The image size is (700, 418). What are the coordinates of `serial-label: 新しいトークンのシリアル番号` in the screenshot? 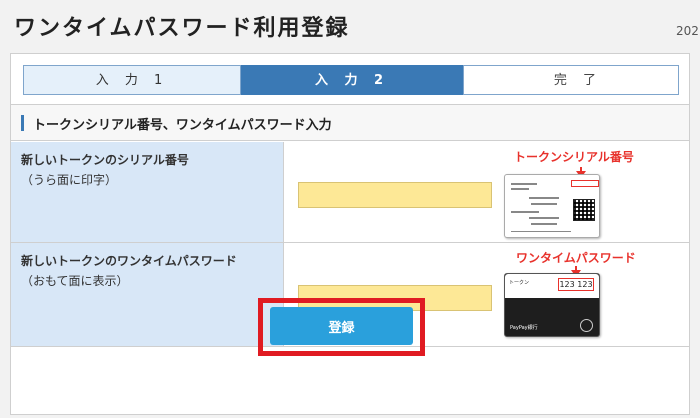 It's located at (105, 160).